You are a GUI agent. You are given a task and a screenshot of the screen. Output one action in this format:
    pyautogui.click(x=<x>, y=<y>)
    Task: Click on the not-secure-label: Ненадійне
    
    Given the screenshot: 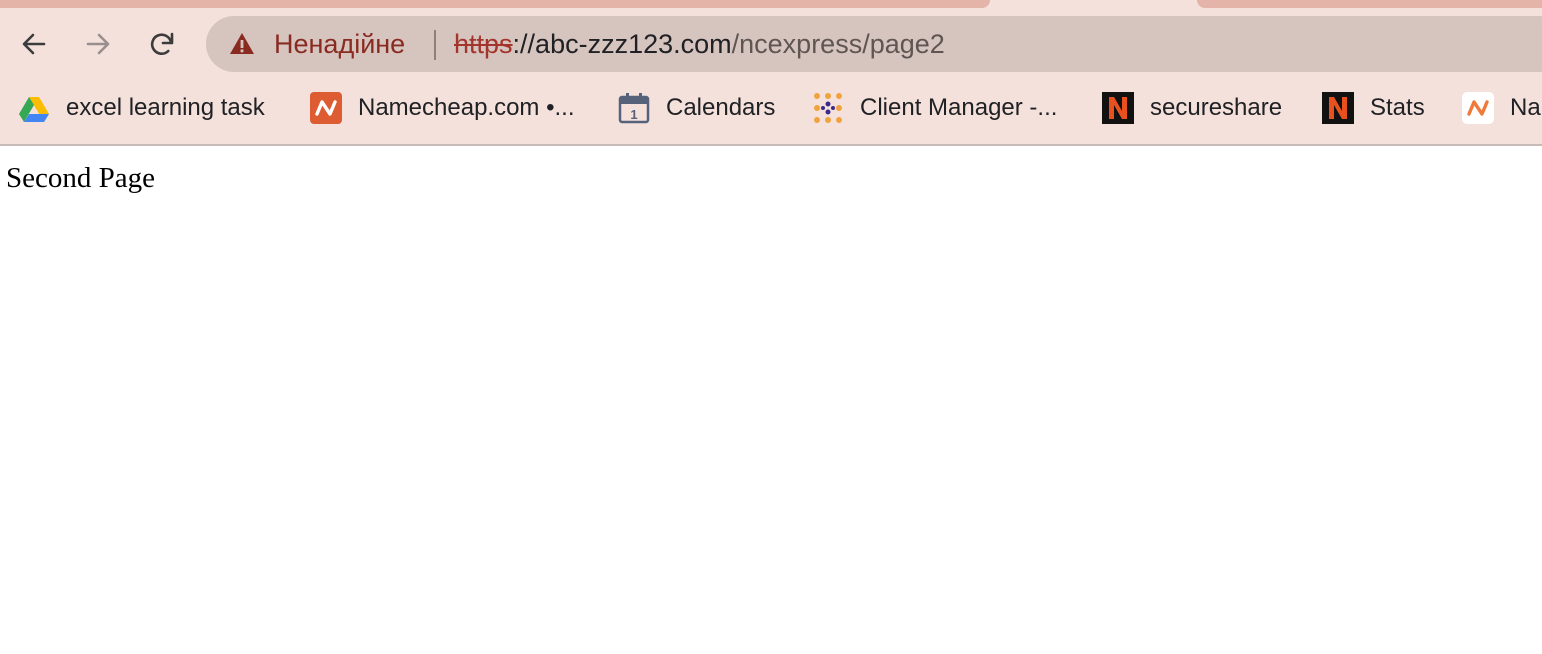 What is the action you would take?
    pyautogui.click(x=339, y=44)
    